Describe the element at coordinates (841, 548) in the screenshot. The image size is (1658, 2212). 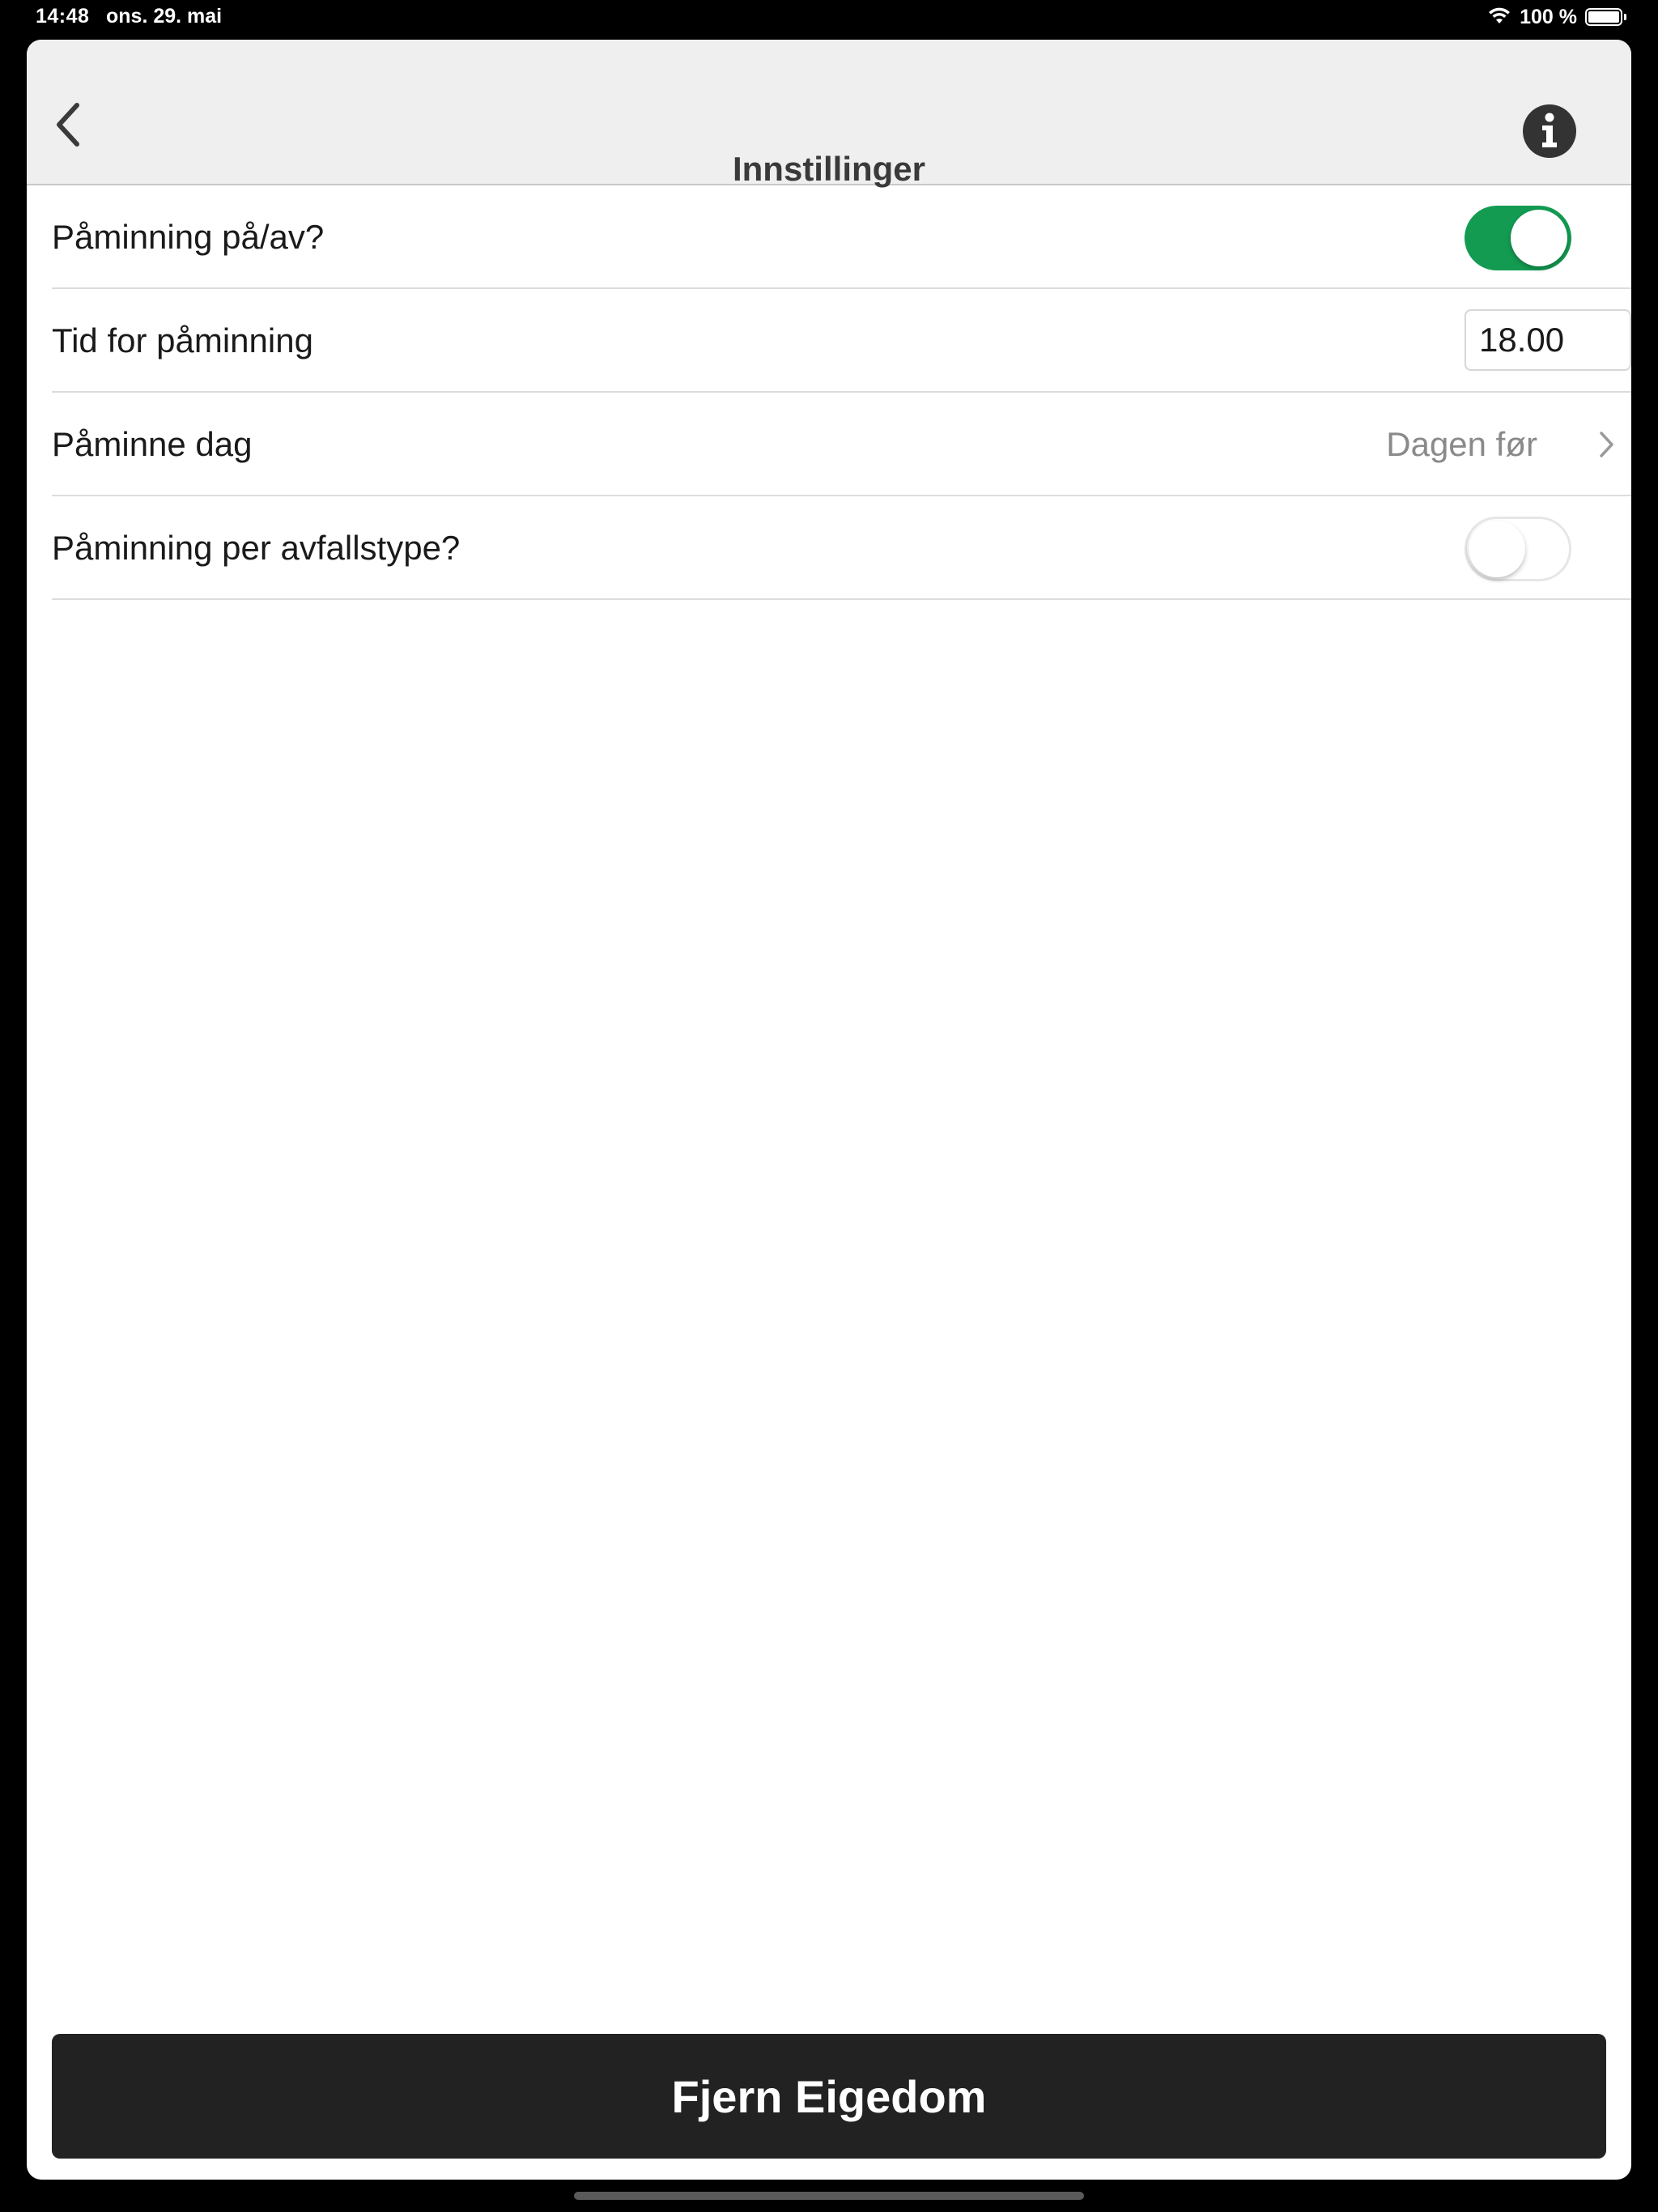
I see `per-waste-type-row: Påminning per avfallstype?` at that location.